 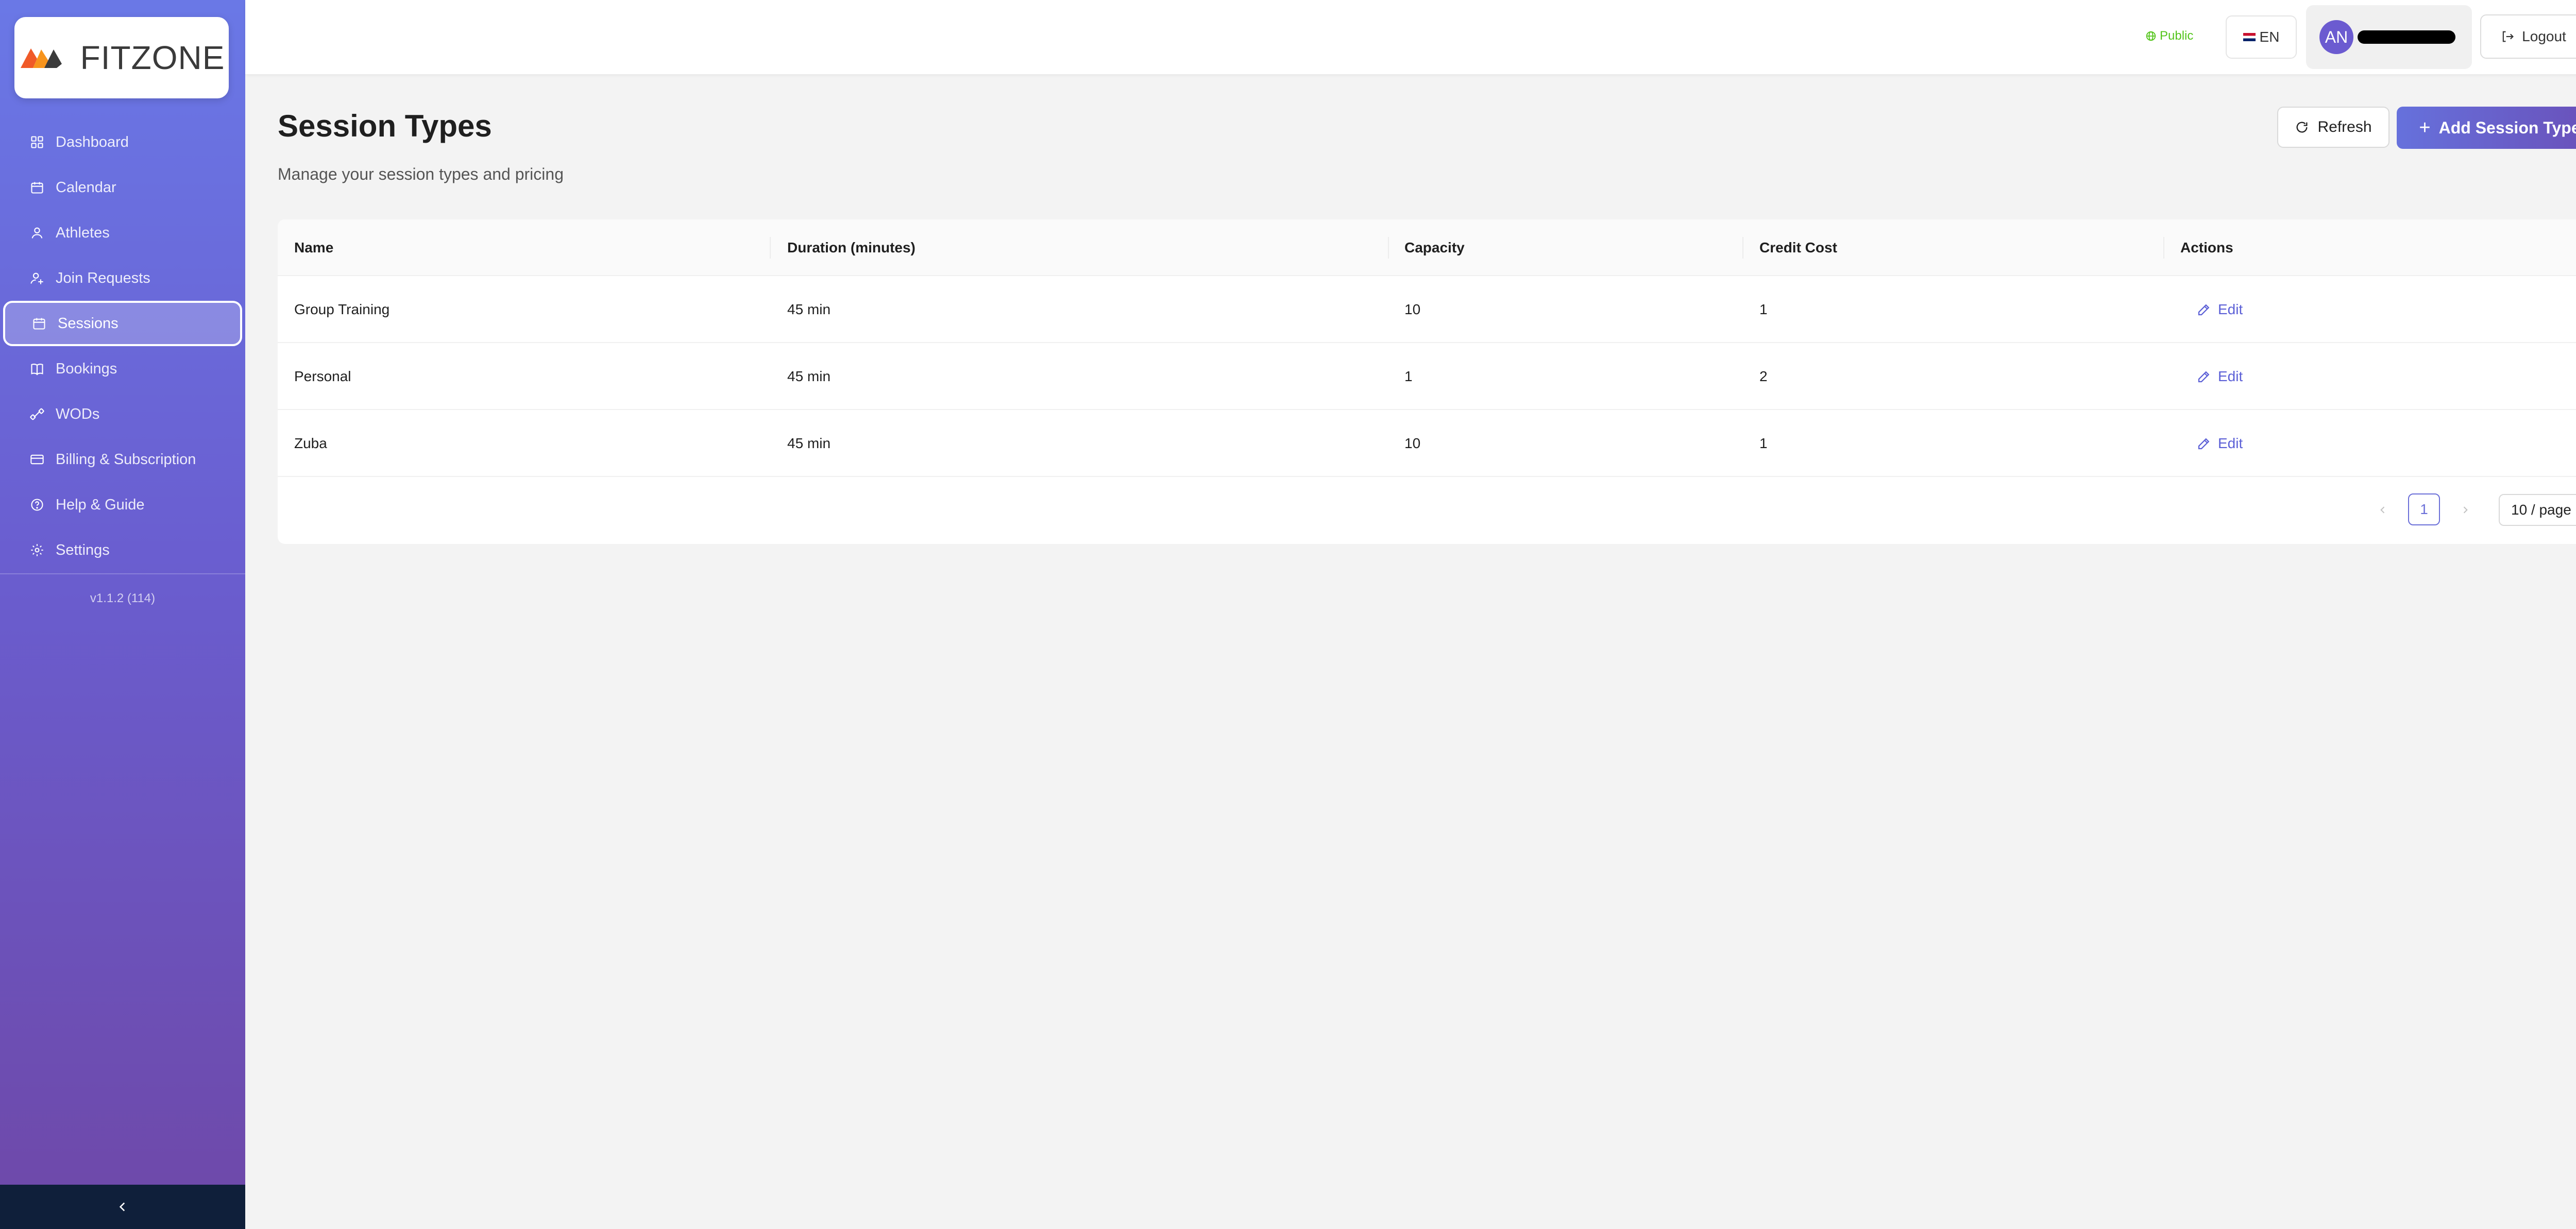 What do you see at coordinates (122, 368) in the screenshot?
I see `sidebar-item-bookings: Bookings` at bounding box center [122, 368].